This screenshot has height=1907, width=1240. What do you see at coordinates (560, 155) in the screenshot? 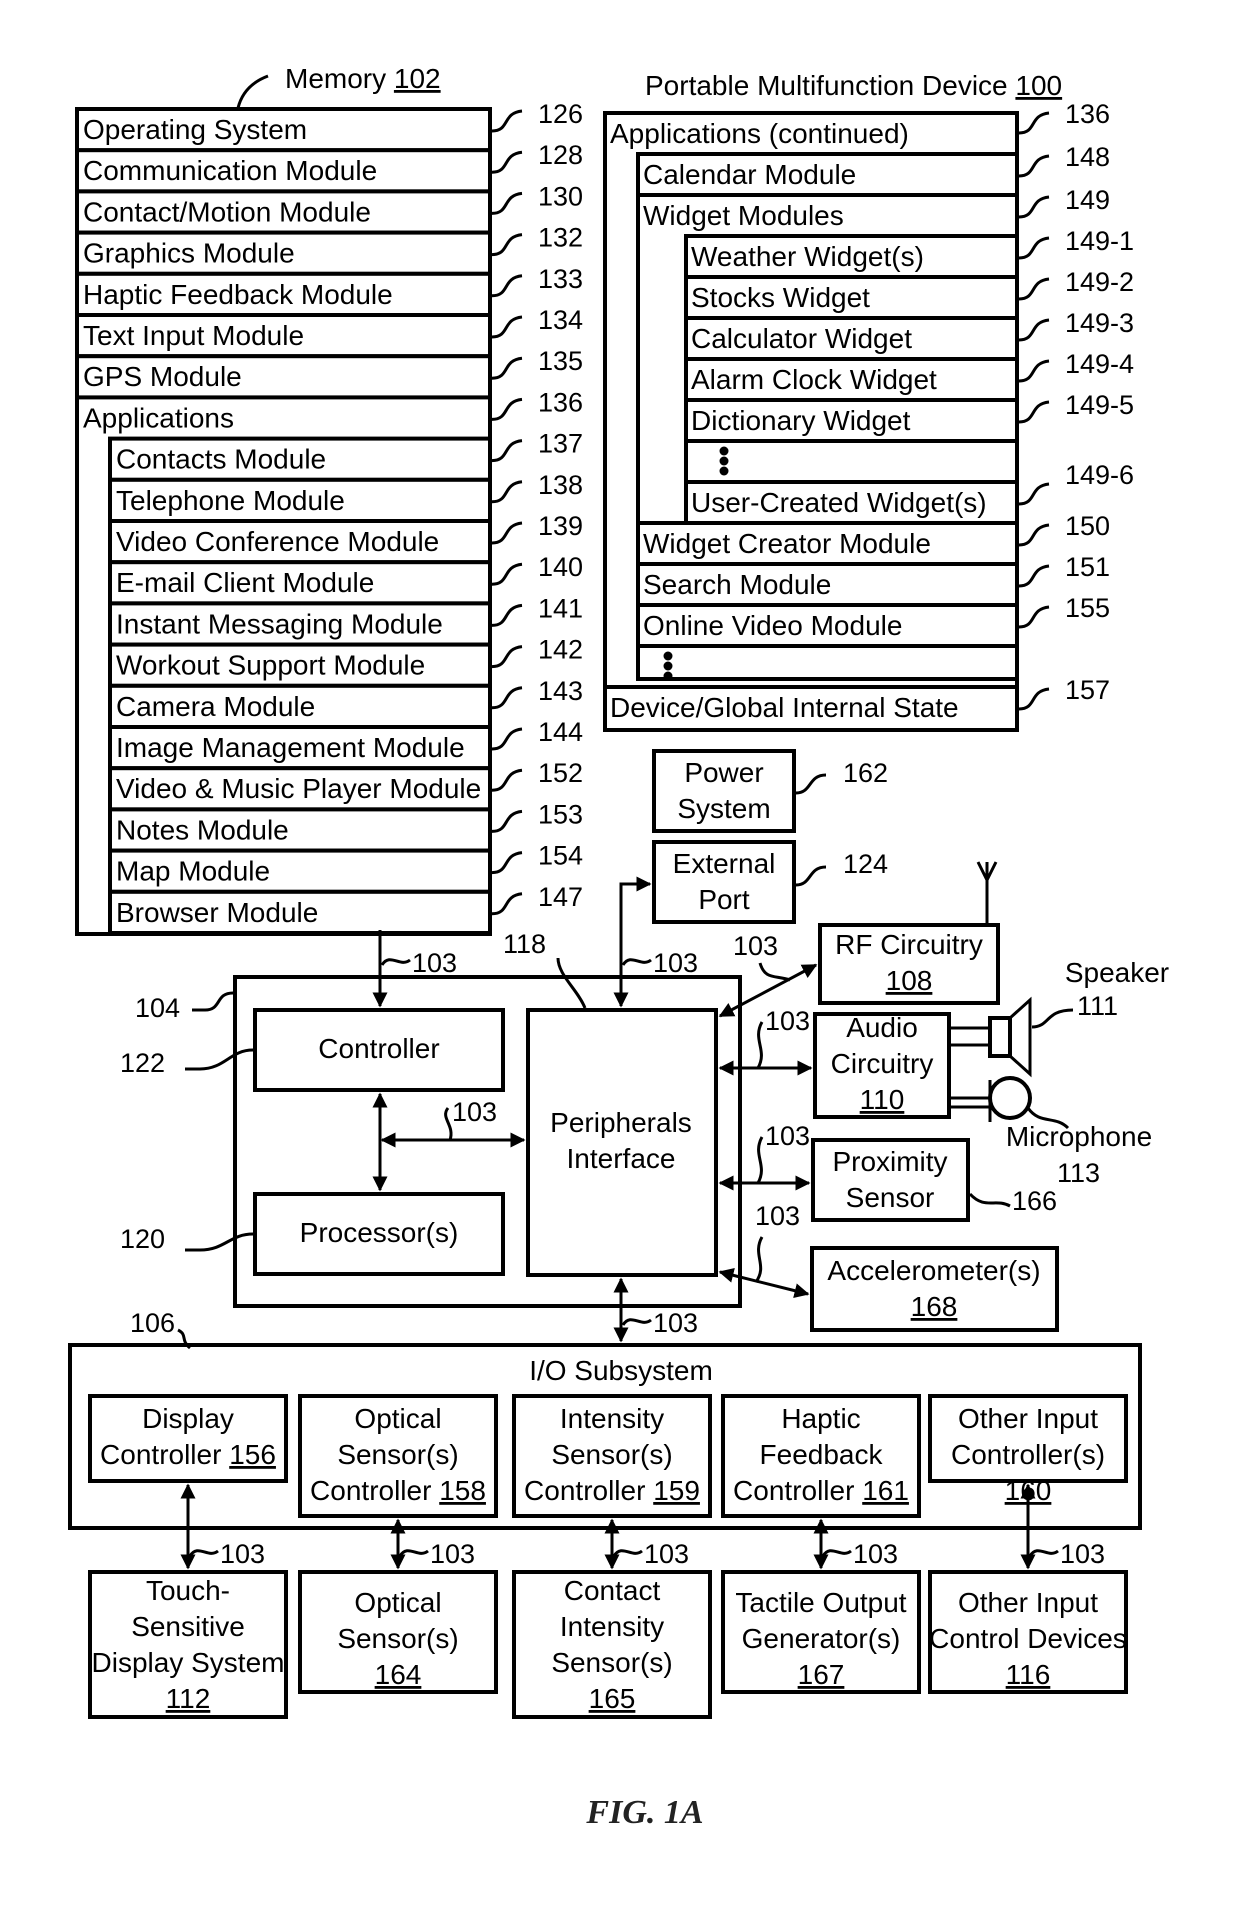
I see `memory-row-ref: 128` at bounding box center [560, 155].